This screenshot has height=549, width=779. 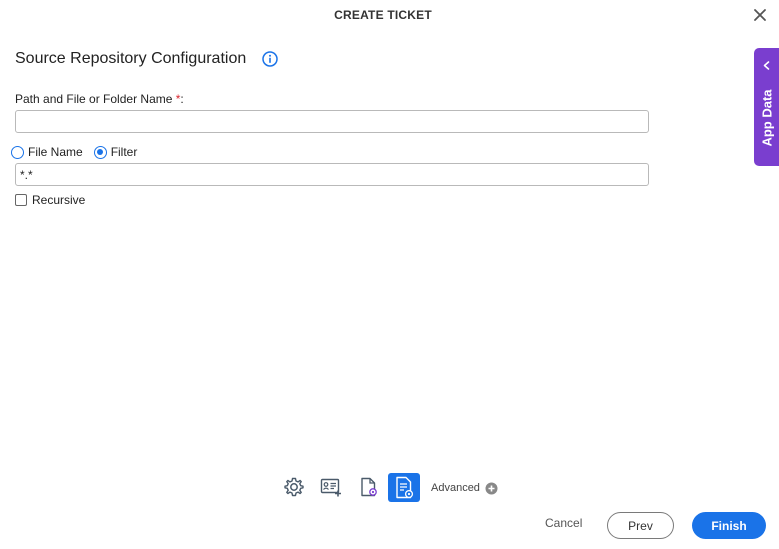 What do you see at coordinates (332, 121) in the screenshot?
I see `path-input` at bounding box center [332, 121].